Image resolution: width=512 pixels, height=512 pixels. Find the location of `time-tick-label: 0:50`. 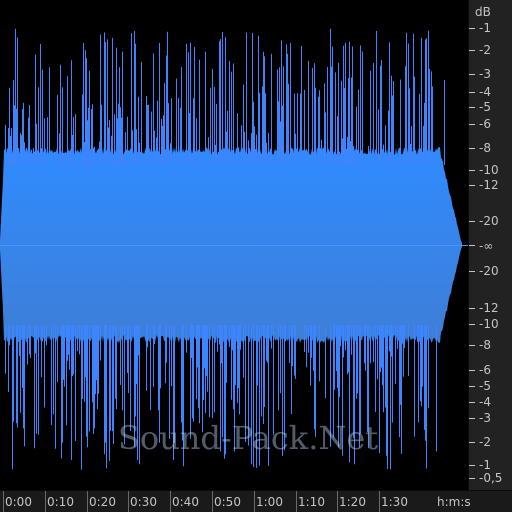

time-tick-label: 0:50 is located at coordinates (227, 502).